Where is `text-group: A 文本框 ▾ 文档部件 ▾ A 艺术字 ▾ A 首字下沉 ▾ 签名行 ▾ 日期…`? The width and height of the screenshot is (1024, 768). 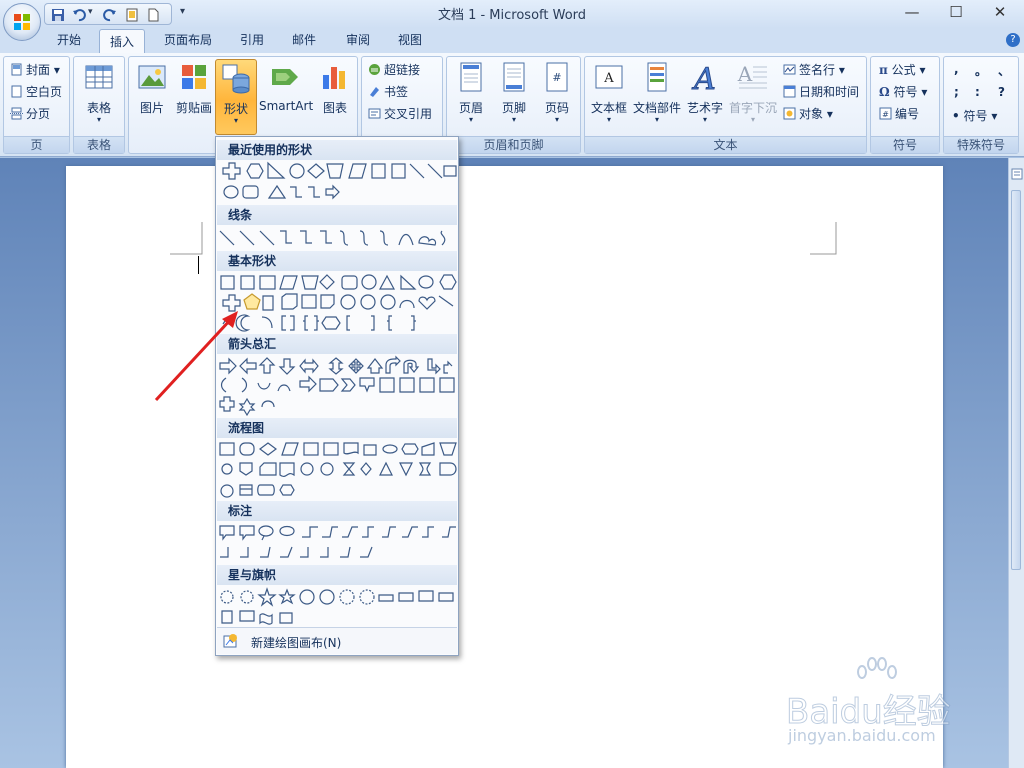 text-group: A 文本框 ▾ 文档部件 ▾ A 艺术字 ▾ A 首字下沉 ▾ 签名行 ▾ 日期… is located at coordinates (725, 105).